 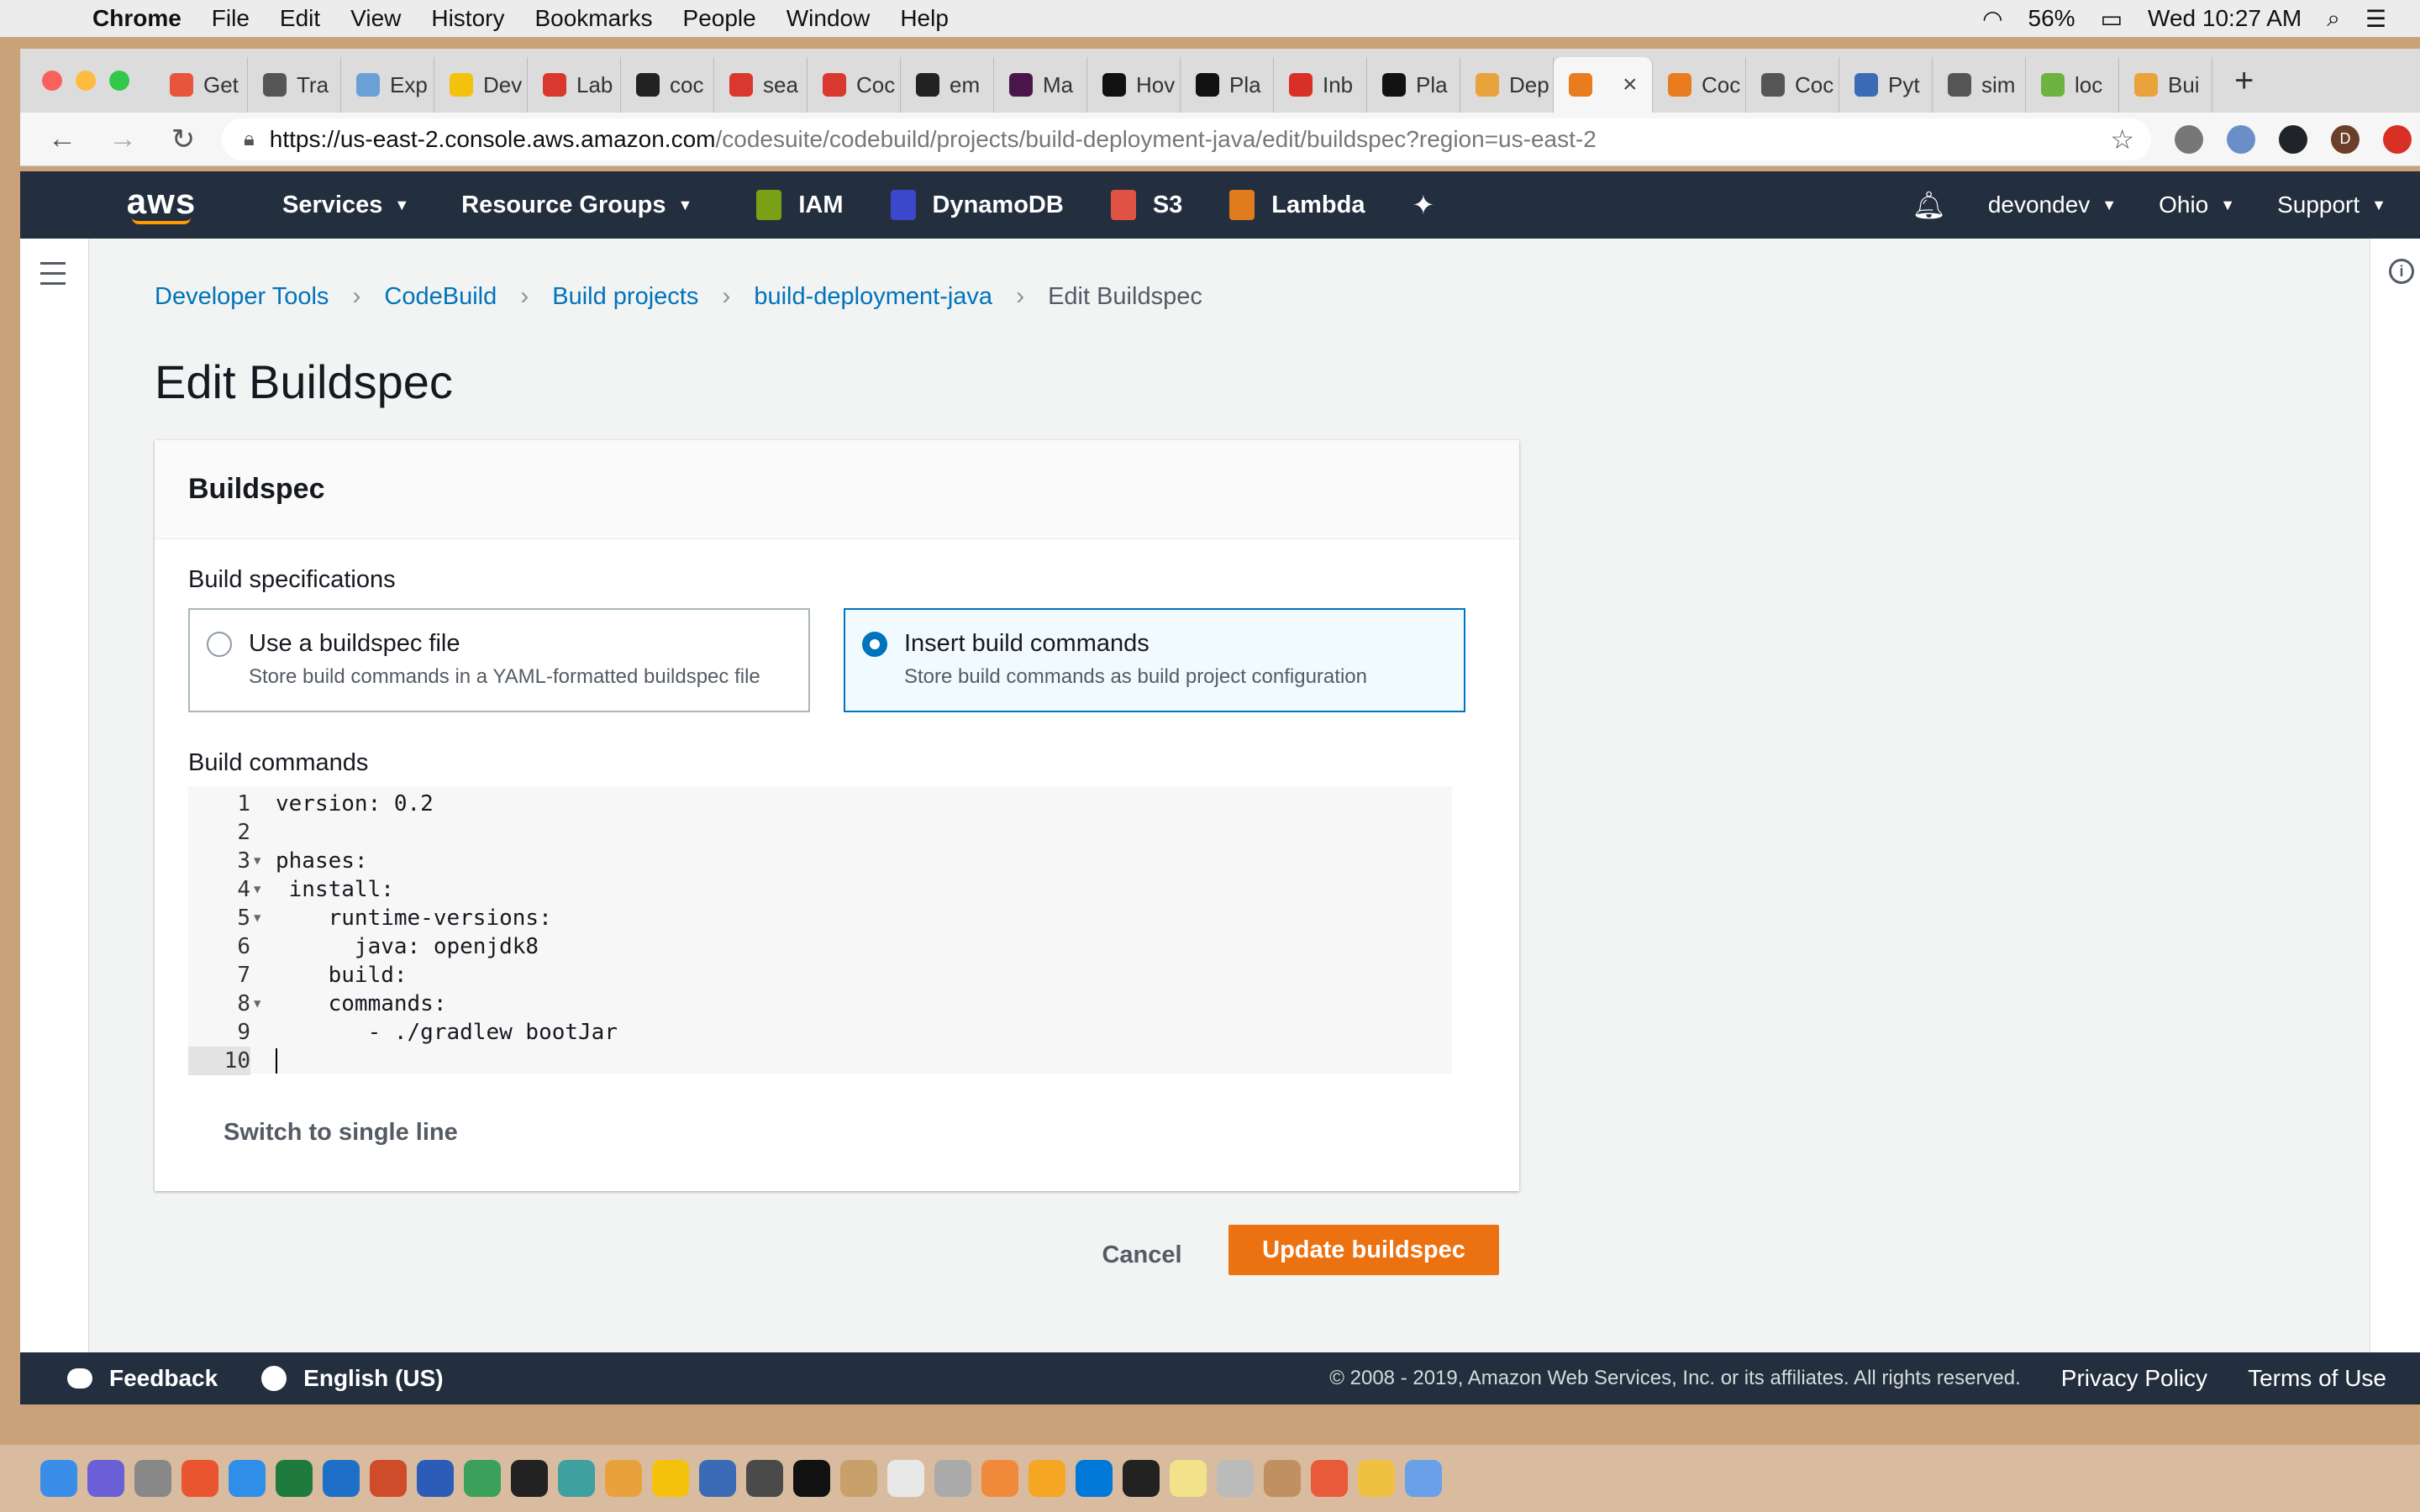 What do you see at coordinates (2345, 139) in the screenshot?
I see `profile-avatar: D` at bounding box center [2345, 139].